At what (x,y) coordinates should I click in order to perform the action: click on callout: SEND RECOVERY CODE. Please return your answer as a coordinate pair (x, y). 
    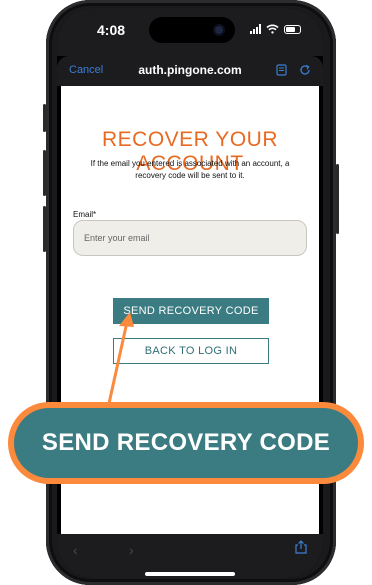
    Looking at the image, I should click on (186, 443).